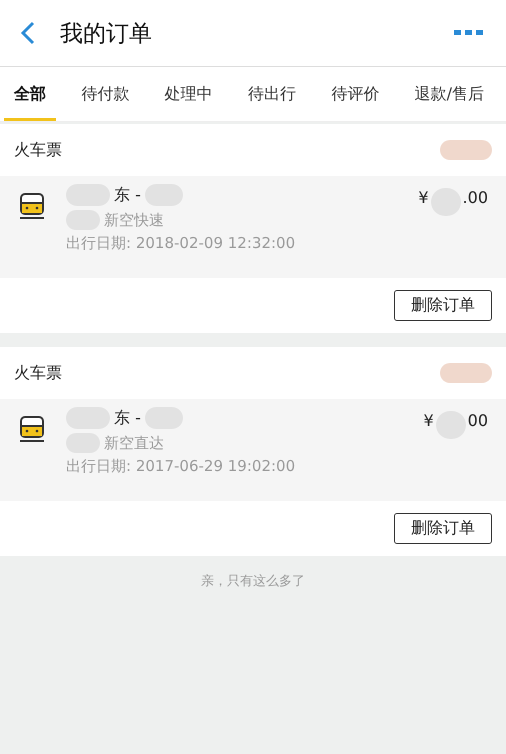  What do you see at coordinates (134, 220) in the screenshot?
I see `train-name: 新空快速` at bounding box center [134, 220].